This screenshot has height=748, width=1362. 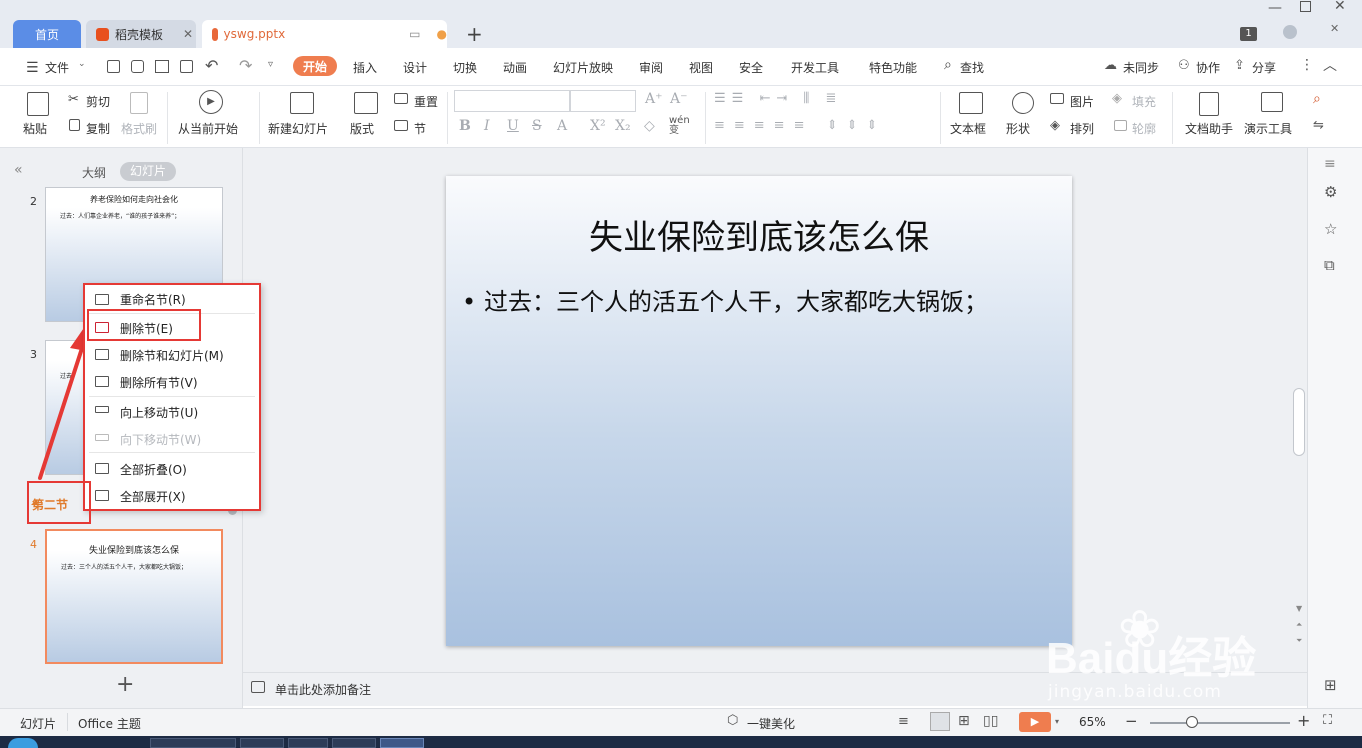 I want to click on textbox-button: 文本框, so click(x=968, y=128).